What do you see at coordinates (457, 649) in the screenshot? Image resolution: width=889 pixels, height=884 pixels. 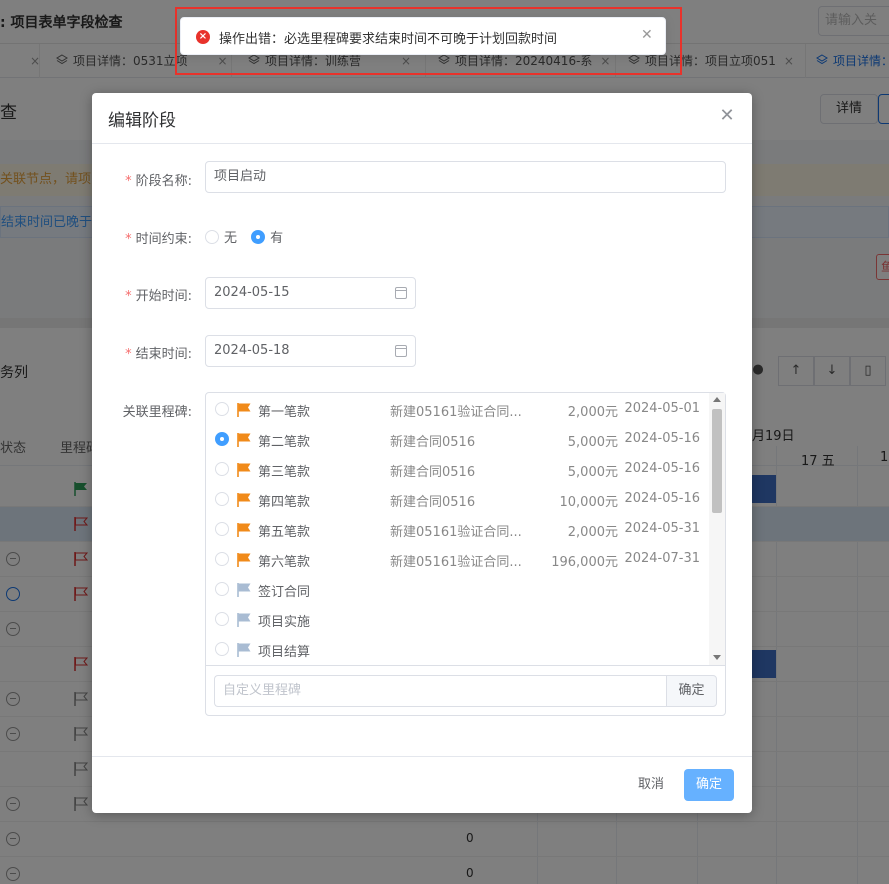 I see `milestone-option: 项目结算` at bounding box center [457, 649].